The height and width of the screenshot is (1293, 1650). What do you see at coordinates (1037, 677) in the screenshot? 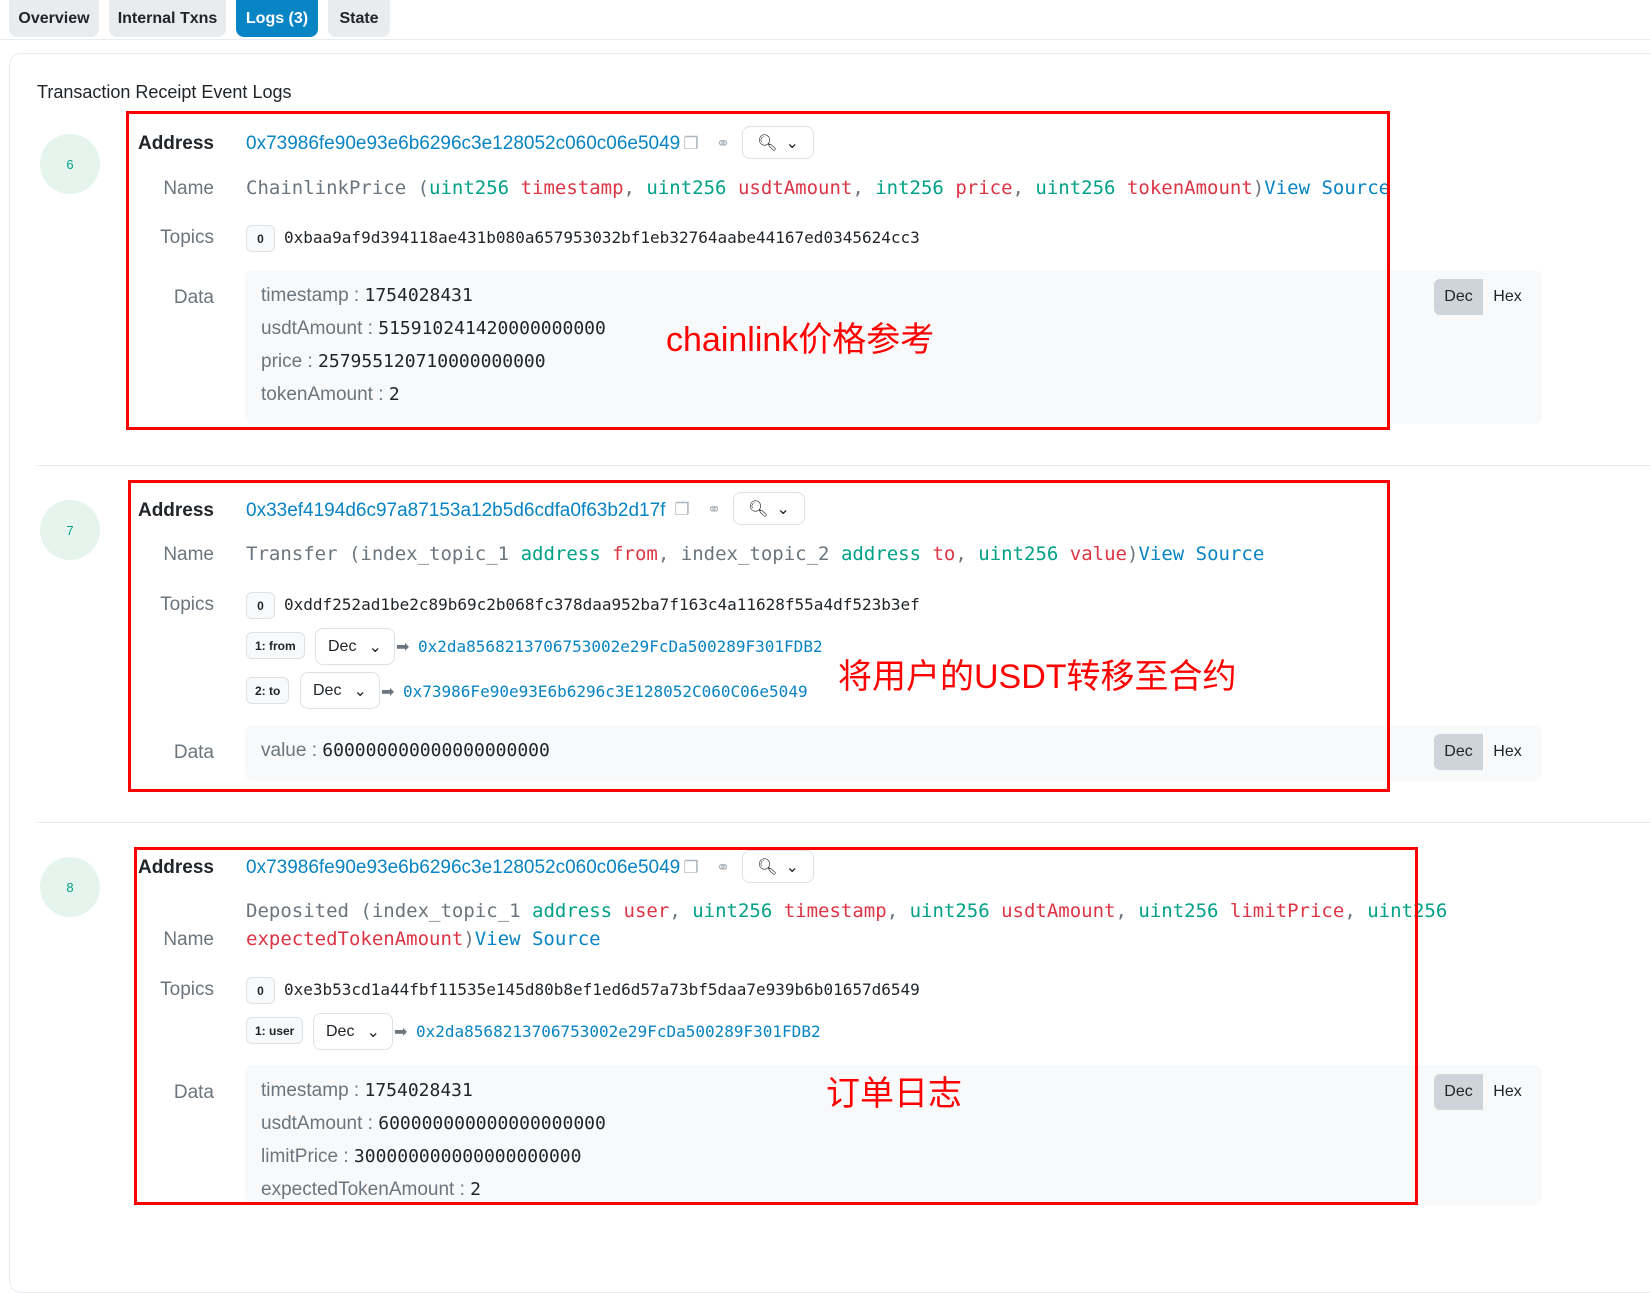
I see `annotation-text: 将用户的USDT转移至合约` at bounding box center [1037, 677].